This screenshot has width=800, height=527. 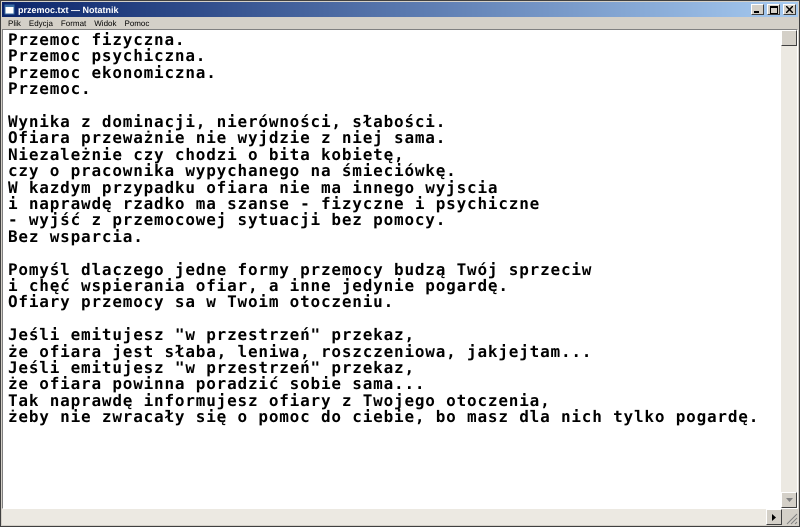 I want to click on text-line: - wyjść z przemocowej sytuacji bez pomocy., so click(x=227, y=220).